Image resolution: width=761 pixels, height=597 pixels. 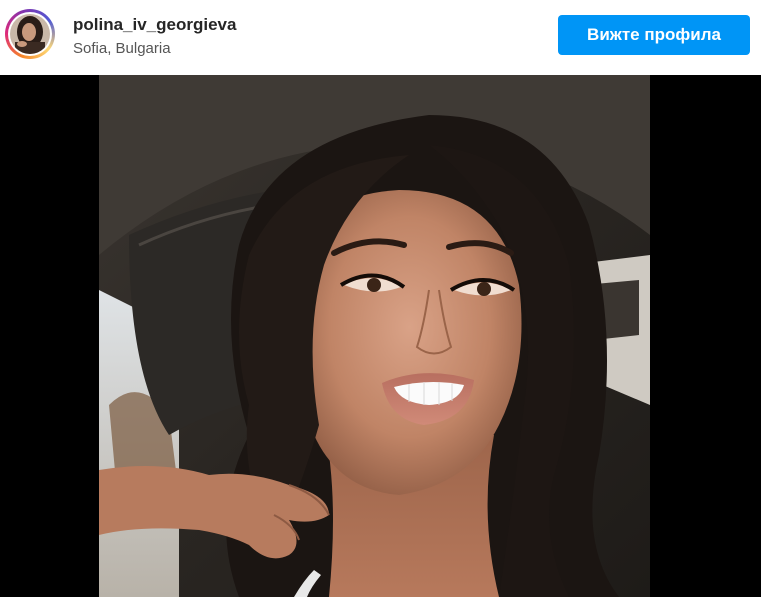 What do you see at coordinates (154, 49) in the screenshot?
I see `location-link: Sofia, Bulgaria` at bounding box center [154, 49].